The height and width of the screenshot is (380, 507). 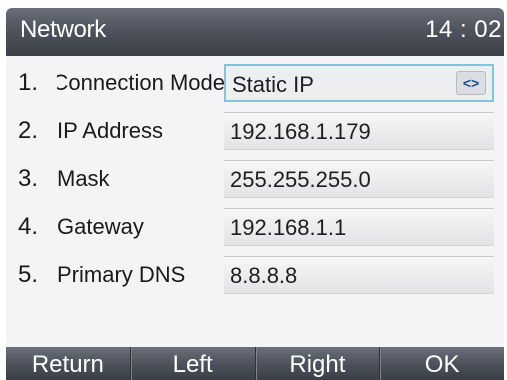 I want to click on left-right-arrows-icon: <>, so click(x=471, y=83).